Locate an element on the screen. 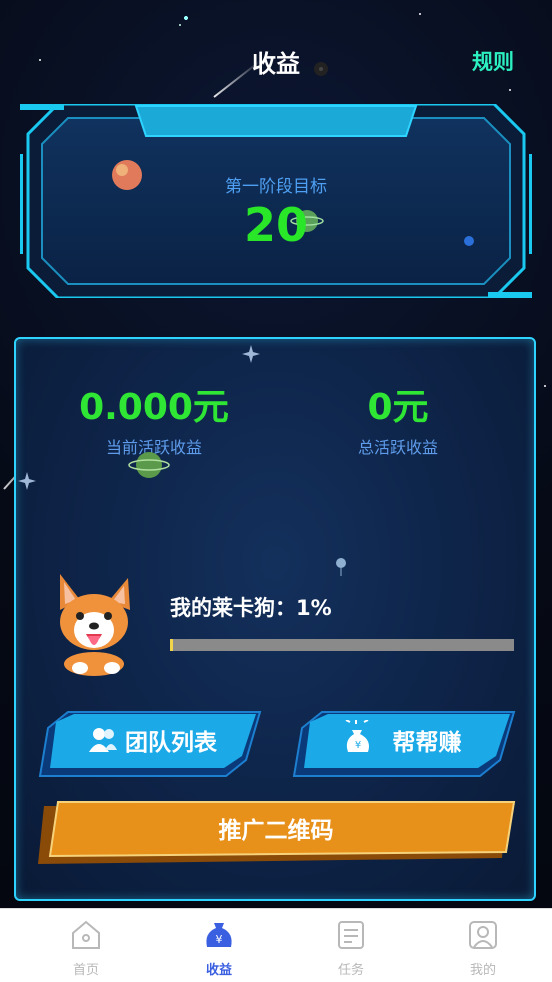  nav-item-label: 我的 is located at coordinates (482, 970).